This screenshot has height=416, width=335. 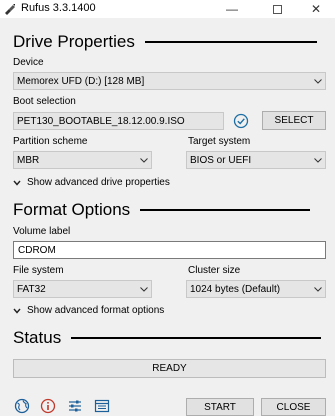 I want to click on verify-checkmark-icon, so click(x=241, y=121).